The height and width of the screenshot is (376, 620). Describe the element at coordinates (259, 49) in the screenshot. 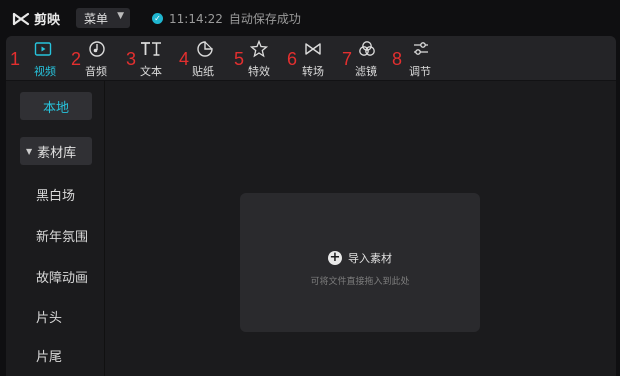

I see `effects-icon` at that location.